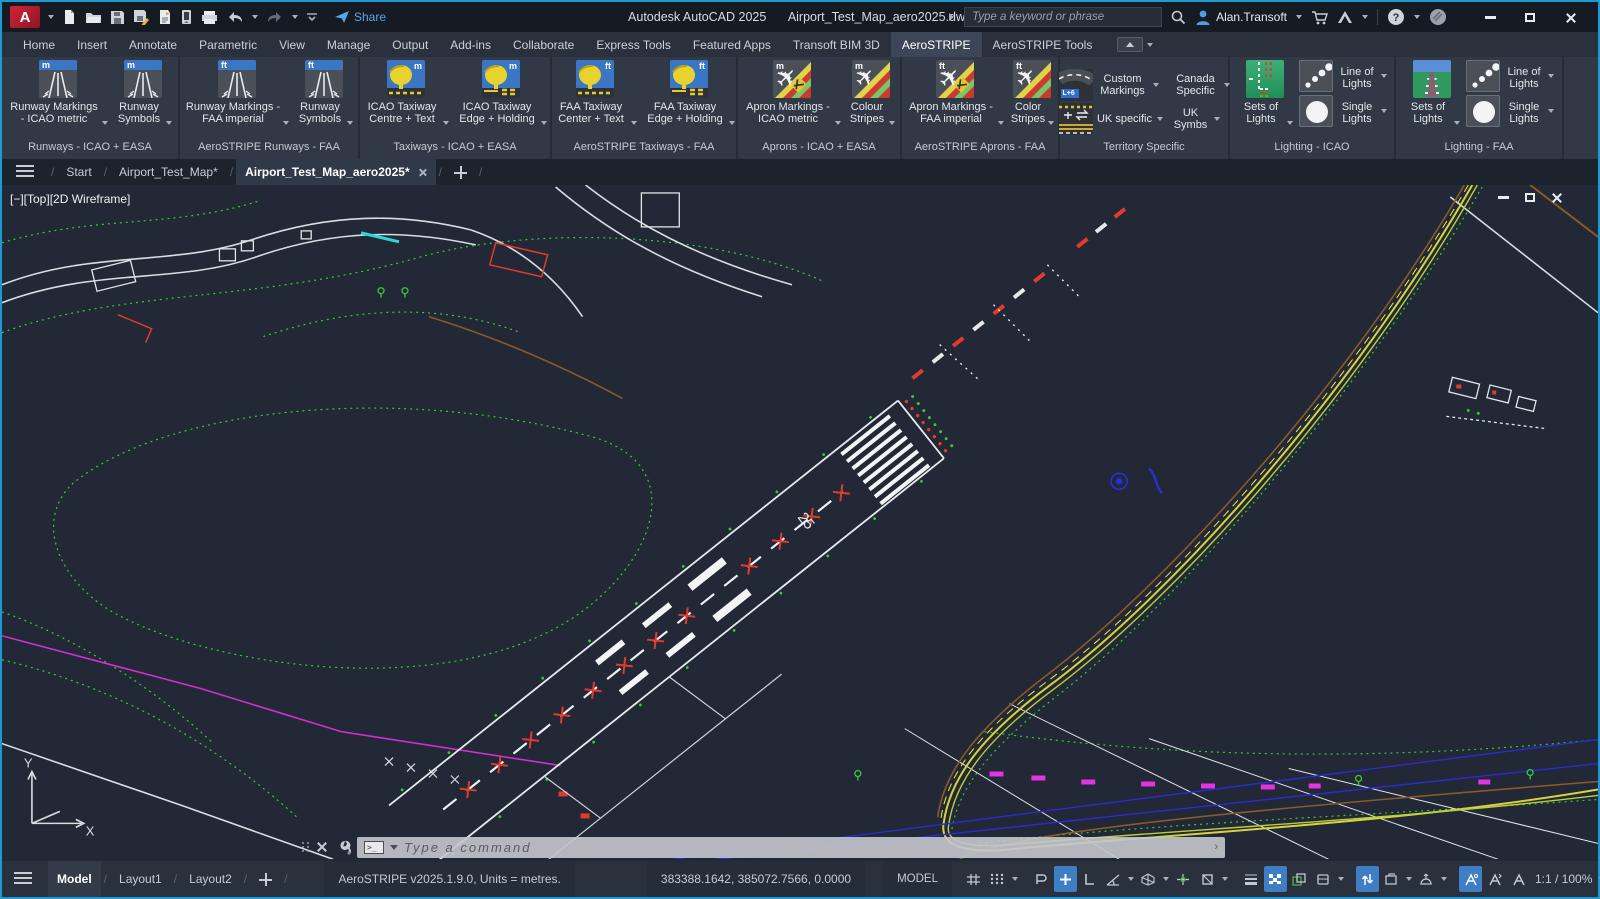 The height and width of the screenshot is (899, 1600). Describe the element at coordinates (1391, 879) in the screenshot. I see `selection-filtering-icon` at that location.